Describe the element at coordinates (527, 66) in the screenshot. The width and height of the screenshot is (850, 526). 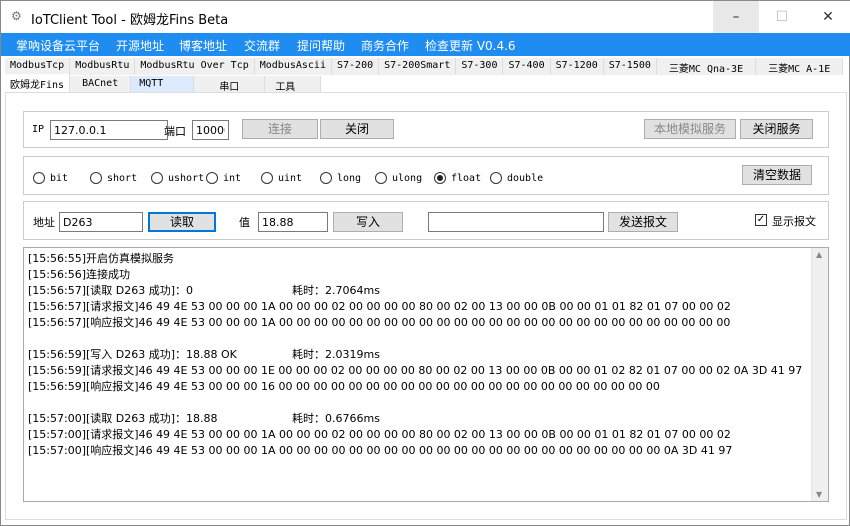
I see `tab-s7-400: S7-400` at that location.